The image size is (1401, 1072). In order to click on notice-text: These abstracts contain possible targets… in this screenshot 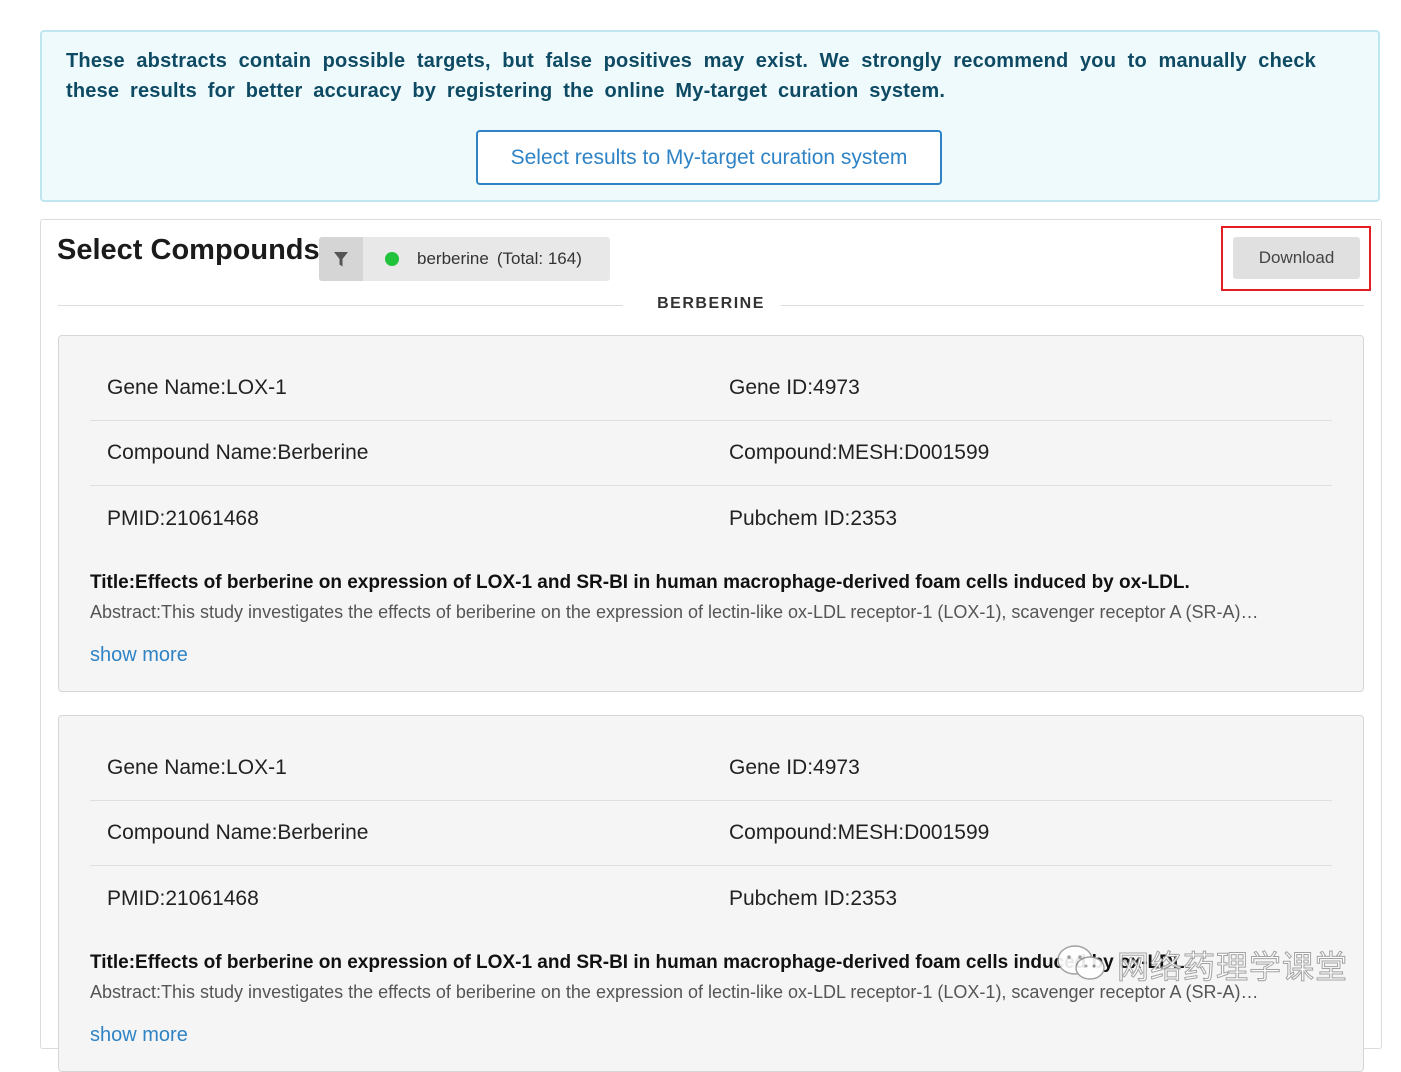, I will do `click(691, 76)`.